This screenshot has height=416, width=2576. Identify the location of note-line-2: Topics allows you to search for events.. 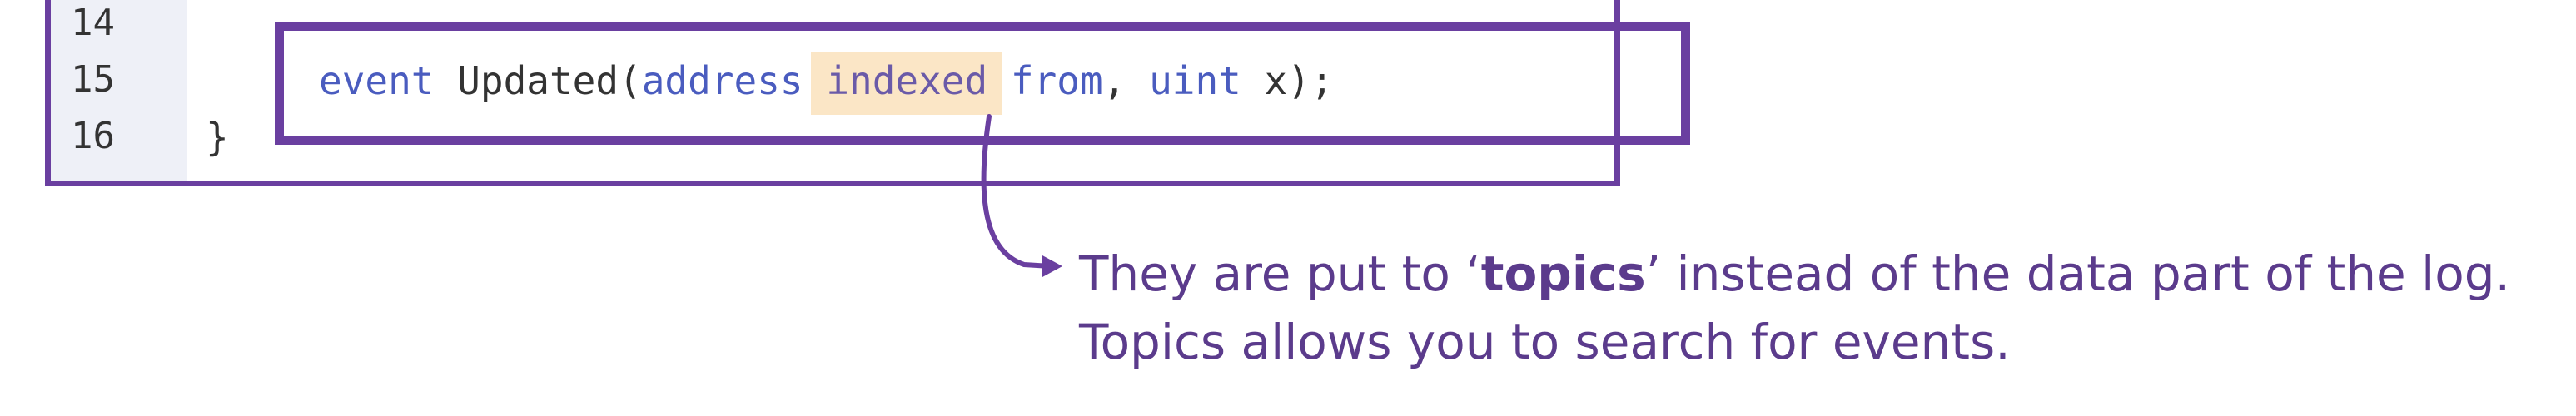
(1545, 342).